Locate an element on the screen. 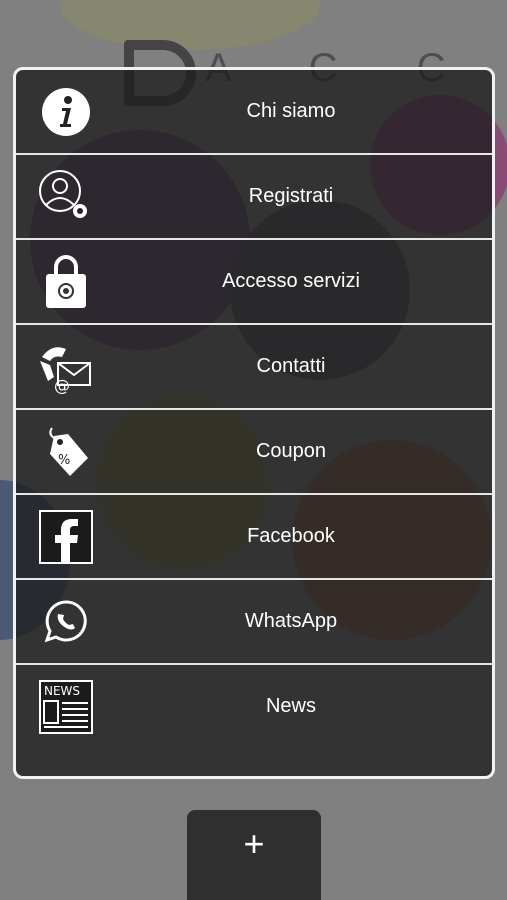 The width and height of the screenshot is (507, 900). menu-item-label: WhatsApp is located at coordinates (291, 621).